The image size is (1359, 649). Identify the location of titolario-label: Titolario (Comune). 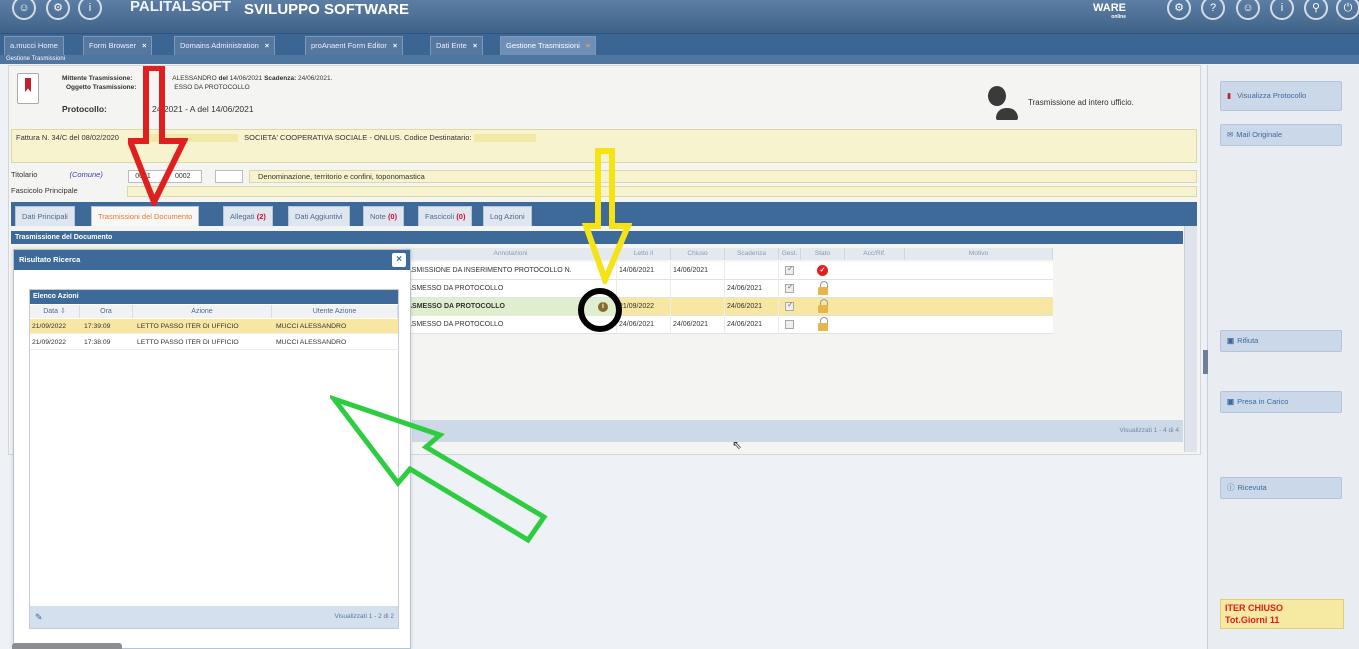
(57, 174).